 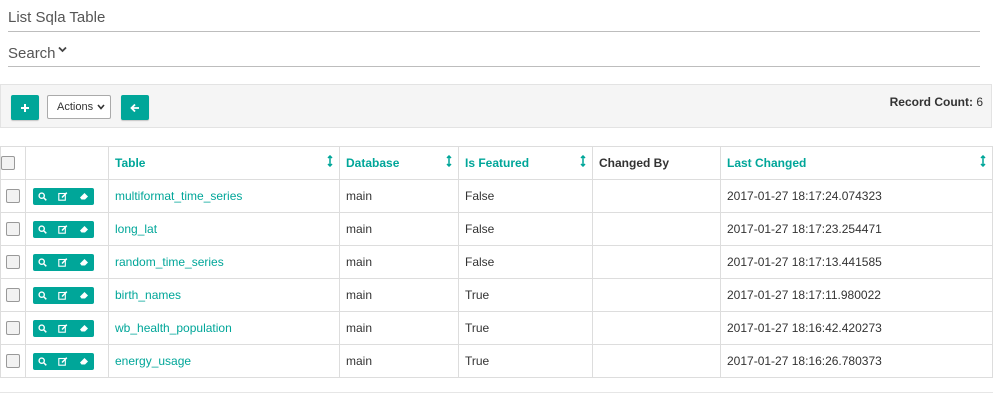 I want to click on header-table-label: Table, so click(x=127, y=163).